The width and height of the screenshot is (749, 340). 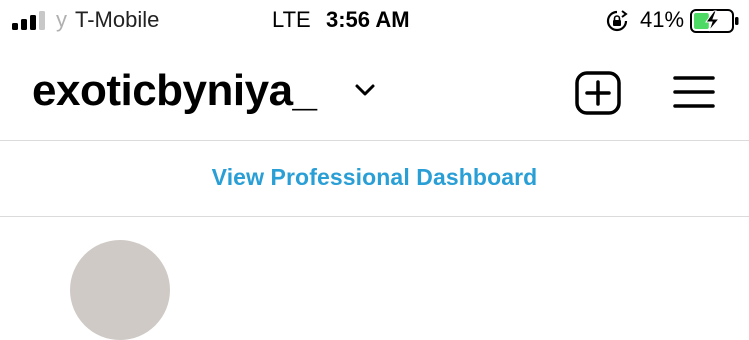 What do you see at coordinates (662, 19) in the screenshot?
I see `battery-percentage: 41%` at bounding box center [662, 19].